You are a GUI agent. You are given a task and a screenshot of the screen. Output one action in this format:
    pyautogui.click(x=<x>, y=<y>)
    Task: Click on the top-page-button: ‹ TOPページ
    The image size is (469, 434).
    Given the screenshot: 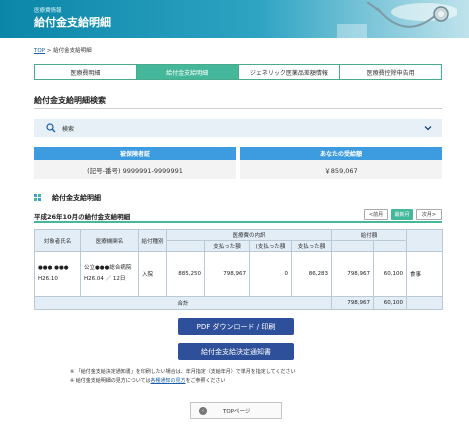 What is the action you would take?
    pyautogui.click(x=236, y=410)
    